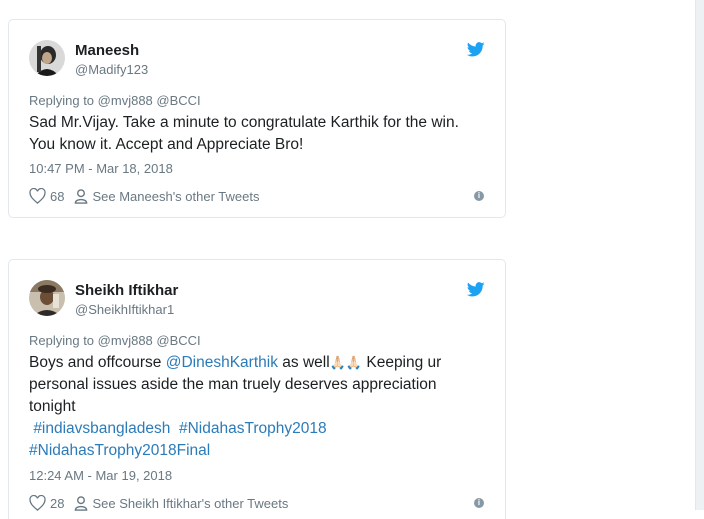 The image size is (704, 519). Describe the element at coordinates (124, 309) in the screenshot. I see `author-handle: @SheikhIftikhar1` at that location.